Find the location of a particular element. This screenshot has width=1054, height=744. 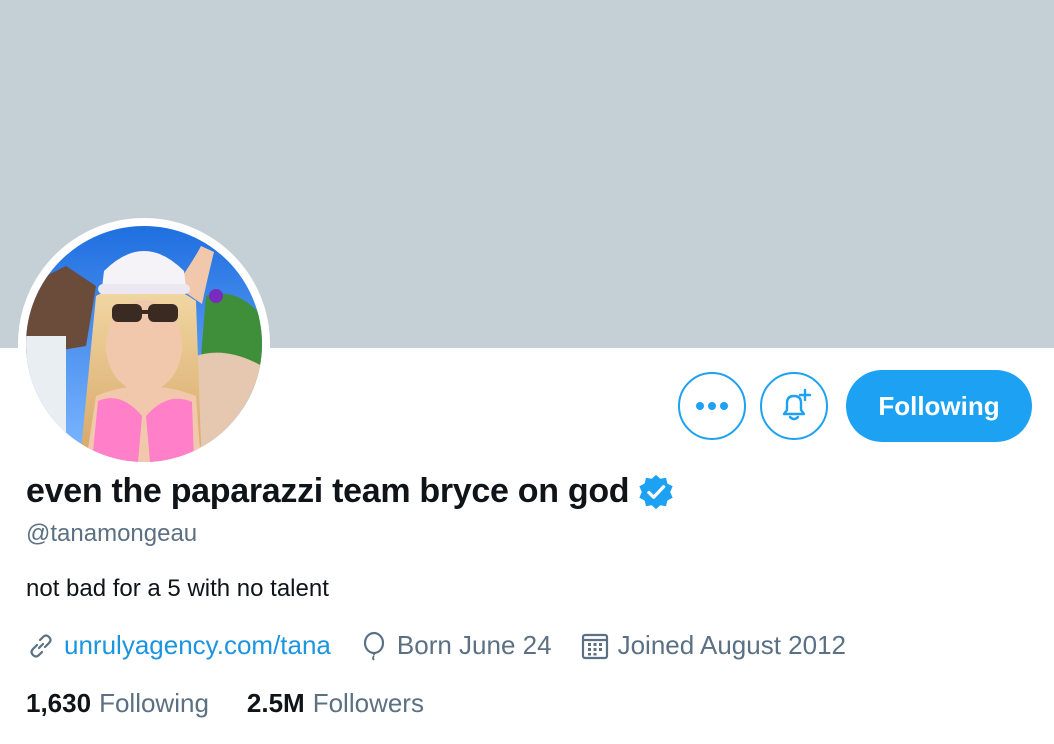

following-stat: 1,630 Following is located at coordinates (117, 703).